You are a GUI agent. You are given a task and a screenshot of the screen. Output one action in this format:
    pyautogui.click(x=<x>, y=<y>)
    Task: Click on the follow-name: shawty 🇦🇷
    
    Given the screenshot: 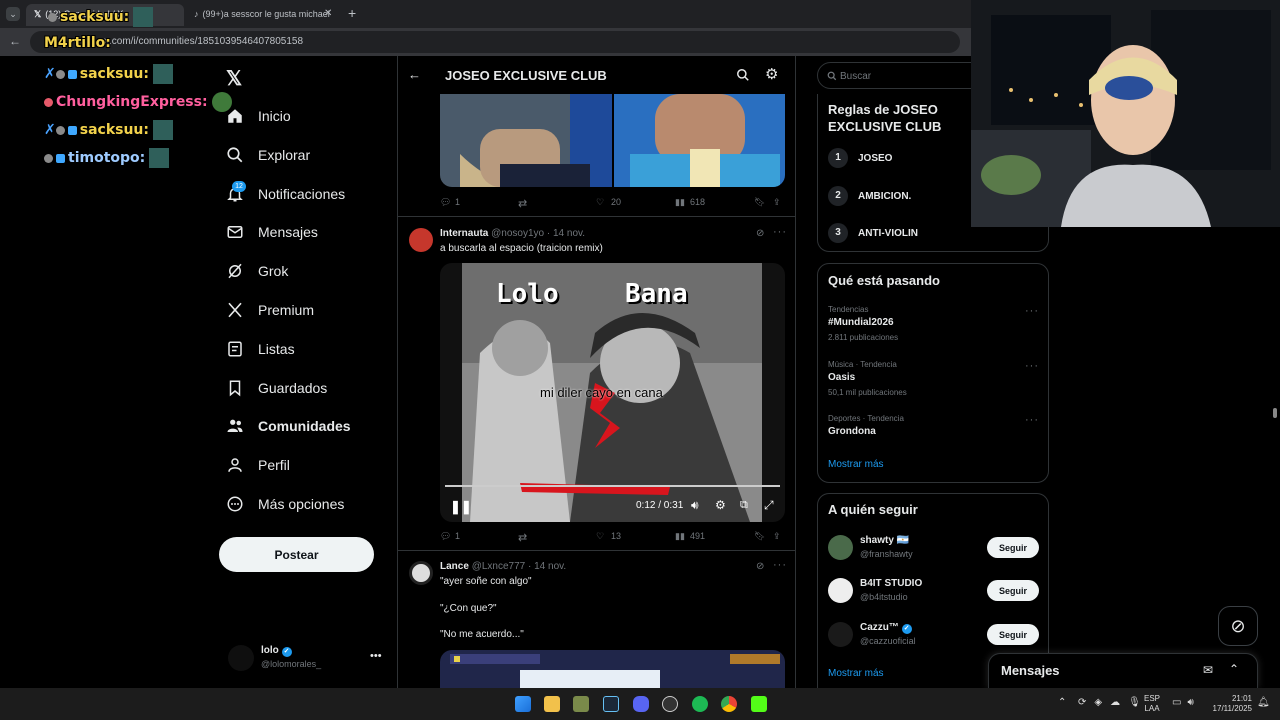 What is the action you would take?
    pyautogui.click(x=884, y=540)
    